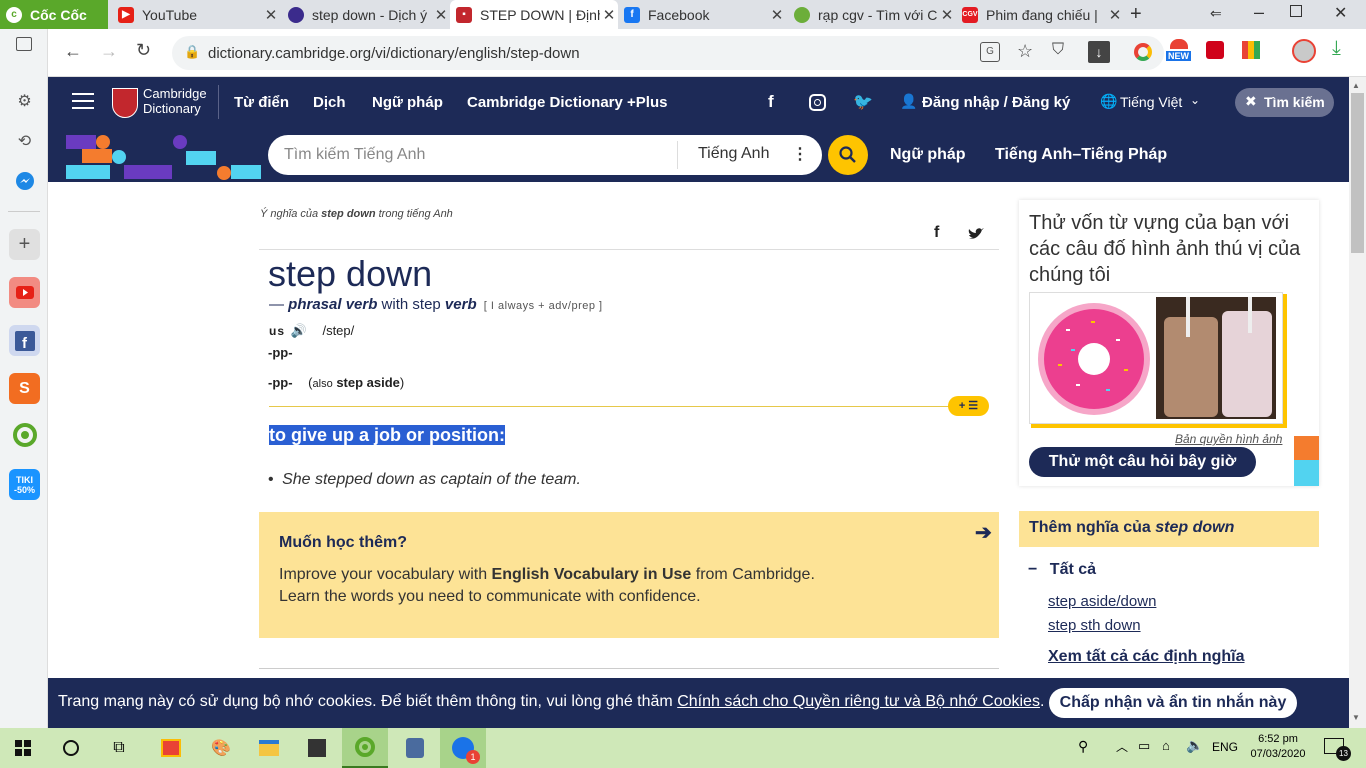  I want to click on shield-icon: ⛉, so click(1058, 50).